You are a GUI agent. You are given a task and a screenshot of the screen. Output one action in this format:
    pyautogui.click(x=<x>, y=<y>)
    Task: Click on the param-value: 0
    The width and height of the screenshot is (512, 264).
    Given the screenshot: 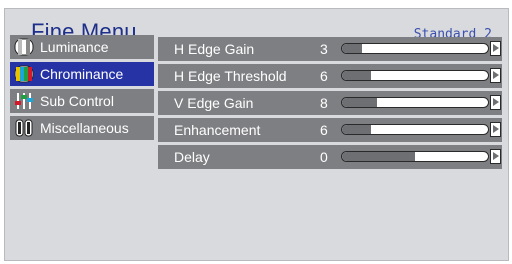 What is the action you would take?
    pyautogui.click(x=324, y=157)
    